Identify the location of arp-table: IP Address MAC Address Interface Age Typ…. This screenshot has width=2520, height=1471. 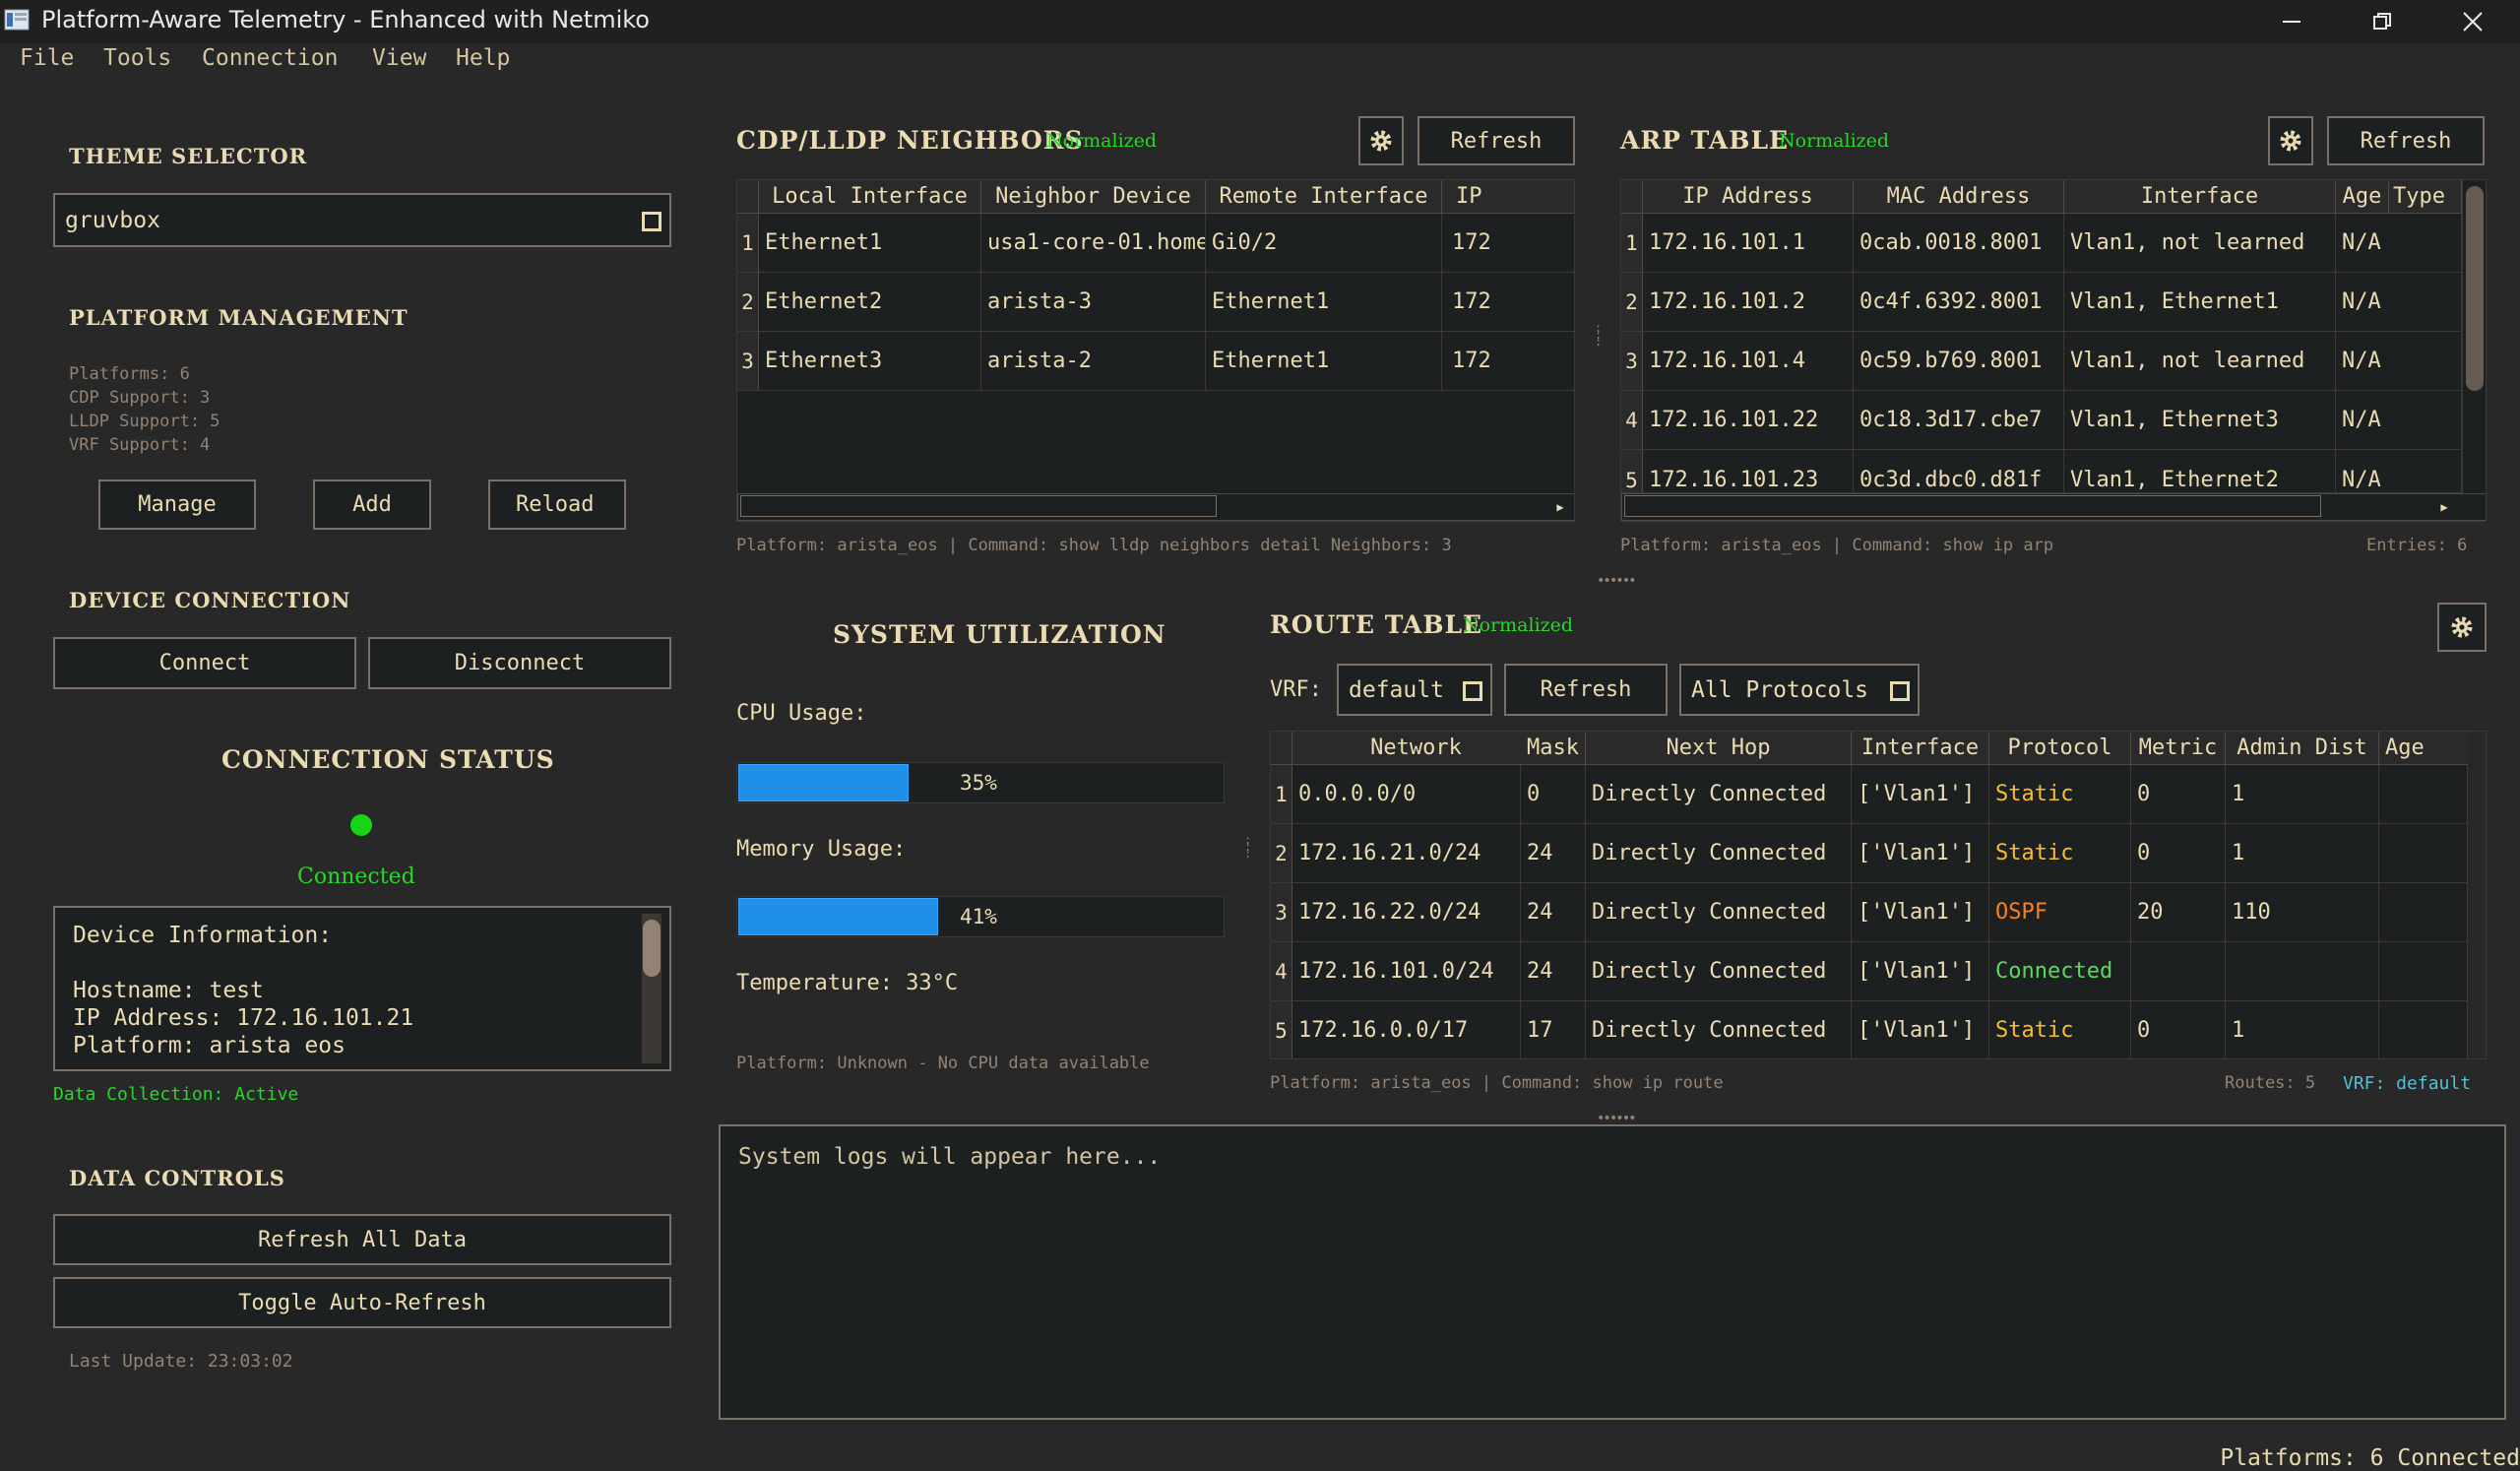
(2053, 350).